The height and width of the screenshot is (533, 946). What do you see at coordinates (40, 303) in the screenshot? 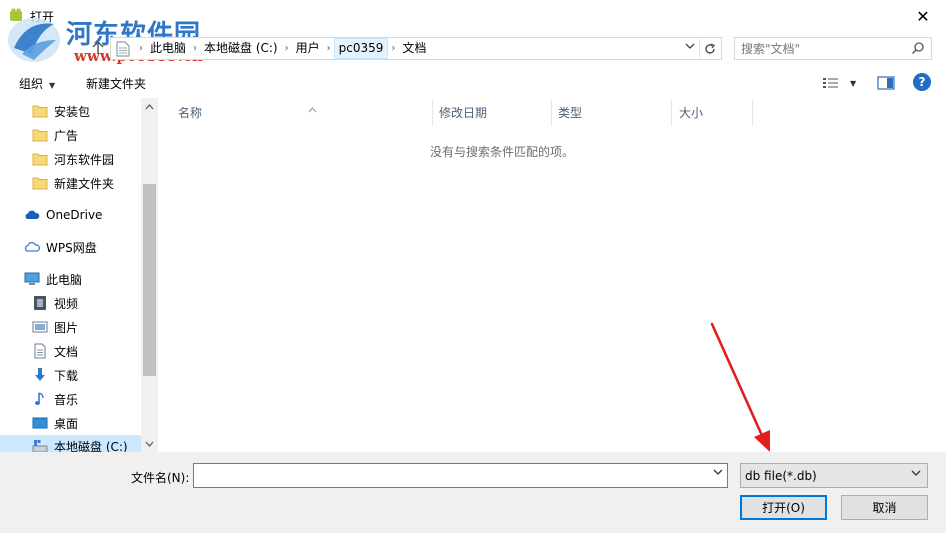
I see `video-icon` at bounding box center [40, 303].